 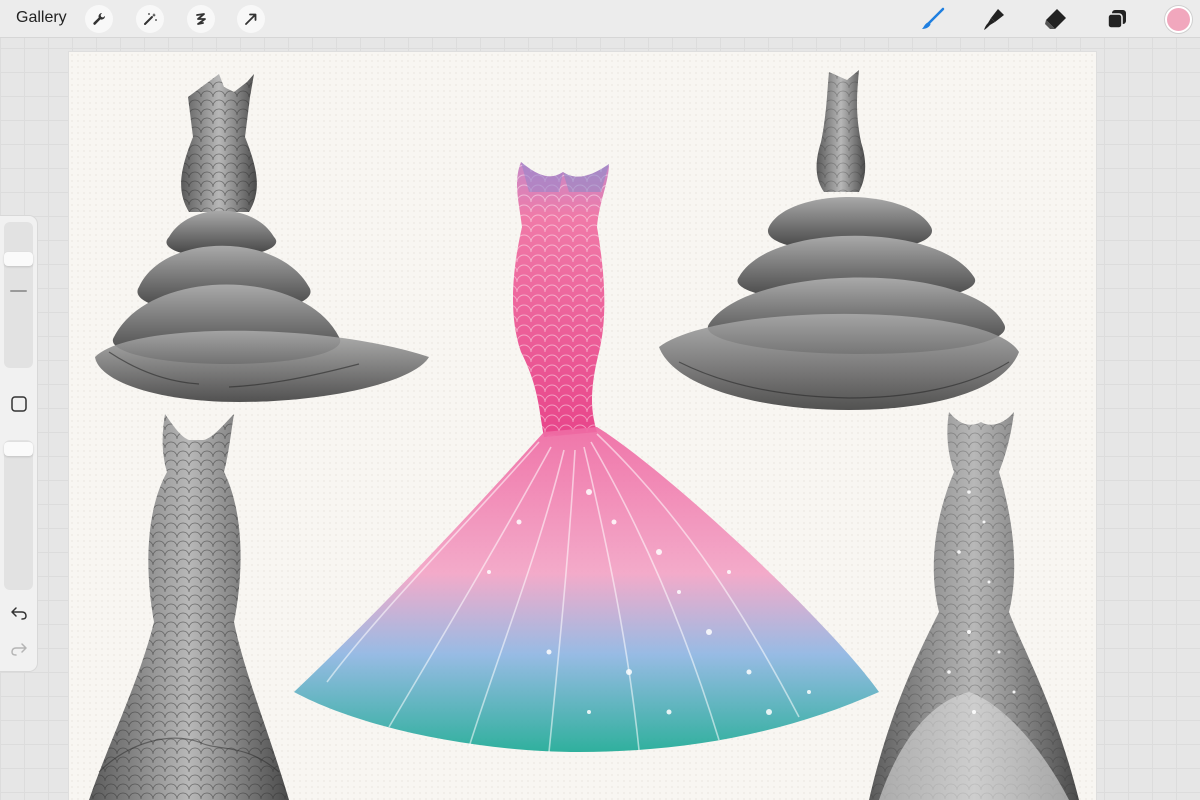 I want to click on redo-icon, so click(x=18, y=649).